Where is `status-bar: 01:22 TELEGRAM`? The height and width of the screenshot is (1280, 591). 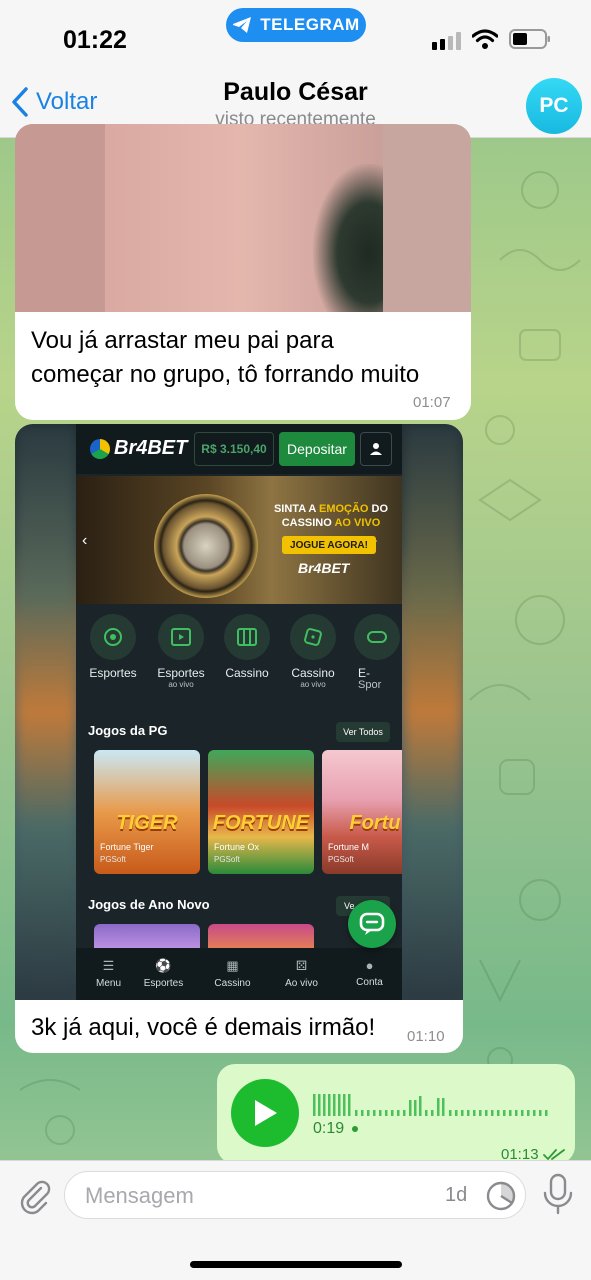
status-bar: 01:22 TELEGRAM is located at coordinates (295, 35).